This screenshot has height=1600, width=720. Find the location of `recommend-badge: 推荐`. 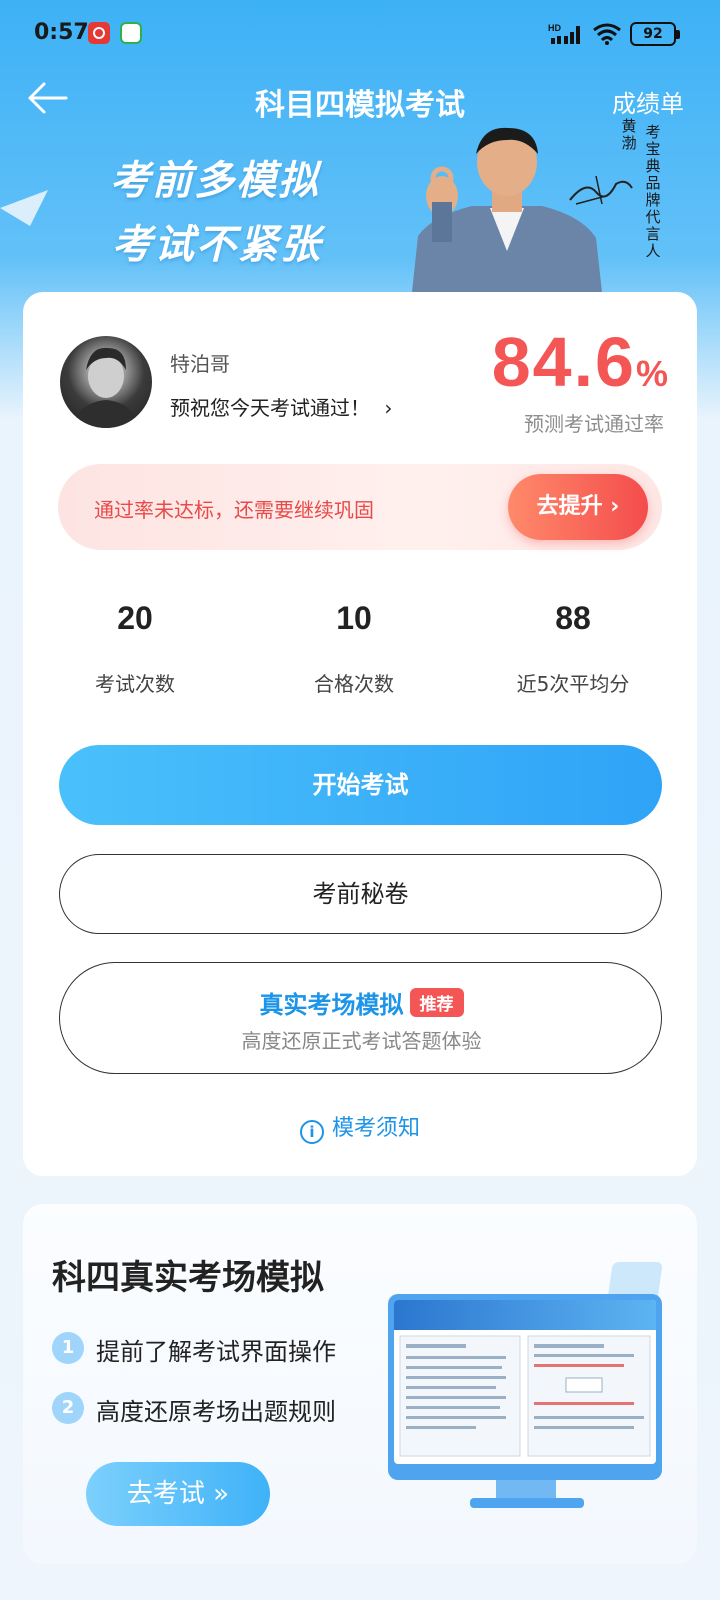

recommend-badge: 推荐 is located at coordinates (436, 1002).